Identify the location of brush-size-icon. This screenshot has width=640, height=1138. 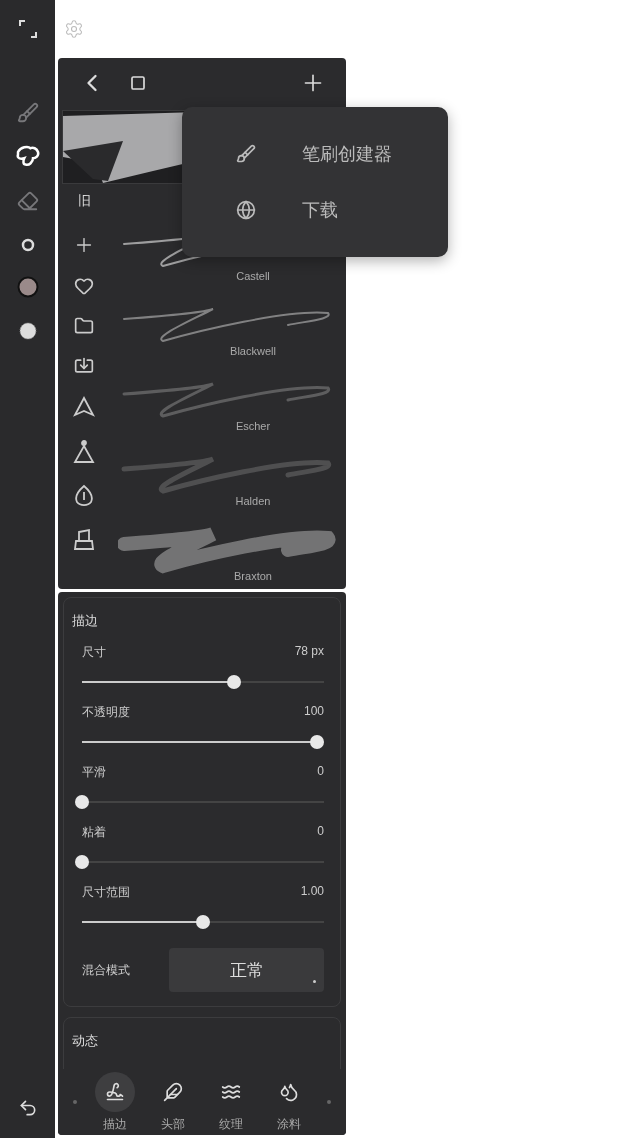
(27, 245).